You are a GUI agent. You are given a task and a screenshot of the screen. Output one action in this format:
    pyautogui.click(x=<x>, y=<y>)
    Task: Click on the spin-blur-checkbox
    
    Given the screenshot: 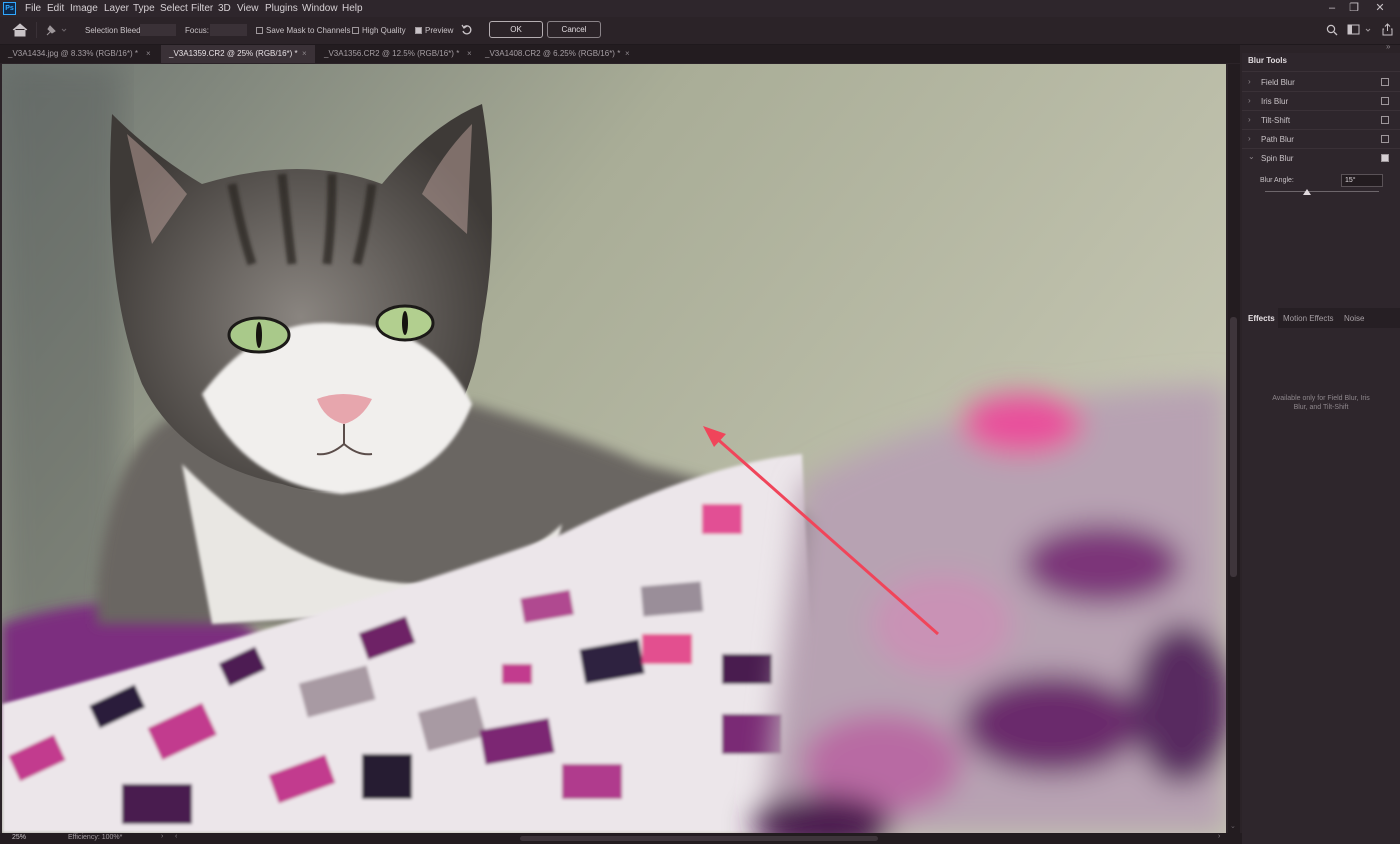 What is the action you would take?
    pyautogui.click(x=1385, y=158)
    